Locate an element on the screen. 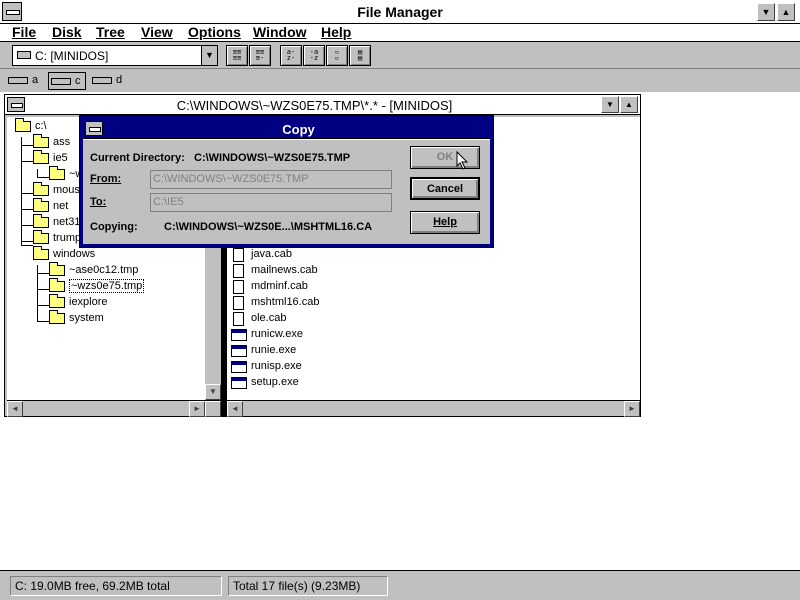 The width and height of the screenshot is (800, 600). sort-by-size-button: ▫ ▫ is located at coordinates (337, 55).